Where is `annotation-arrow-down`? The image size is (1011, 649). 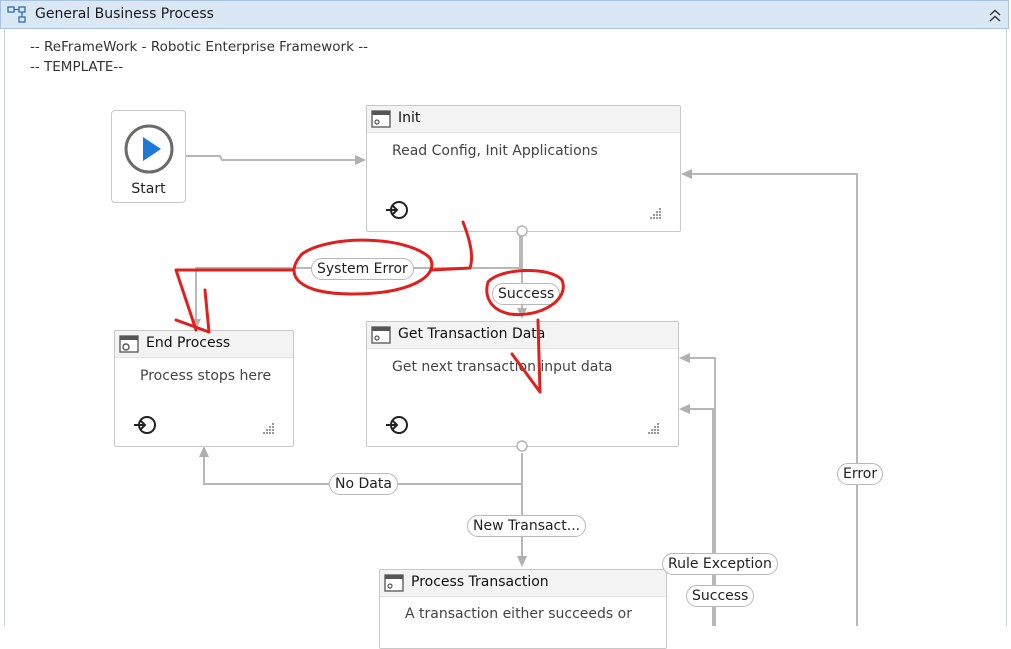
annotation-arrow-down is located at coordinates (526, 356).